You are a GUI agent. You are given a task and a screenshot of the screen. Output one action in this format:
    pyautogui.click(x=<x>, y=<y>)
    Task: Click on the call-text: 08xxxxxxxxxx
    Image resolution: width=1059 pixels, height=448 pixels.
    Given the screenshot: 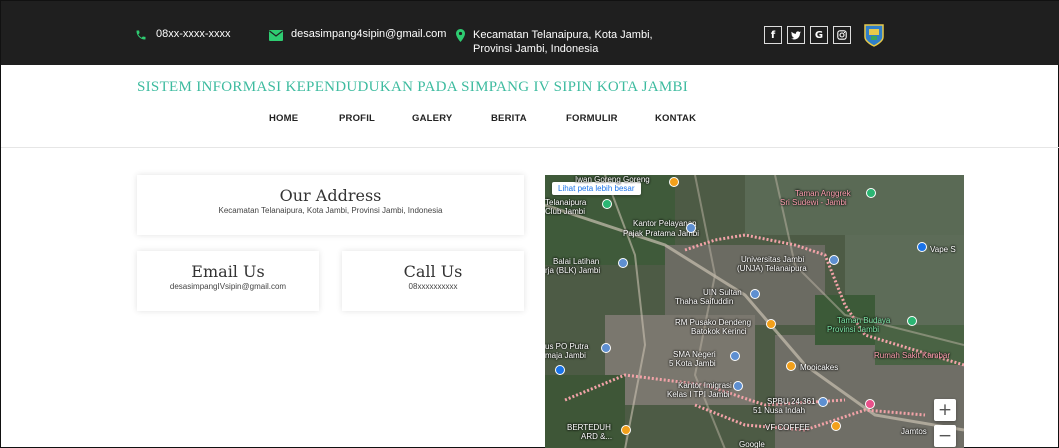 What is the action you would take?
    pyautogui.click(x=433, y=286)
    